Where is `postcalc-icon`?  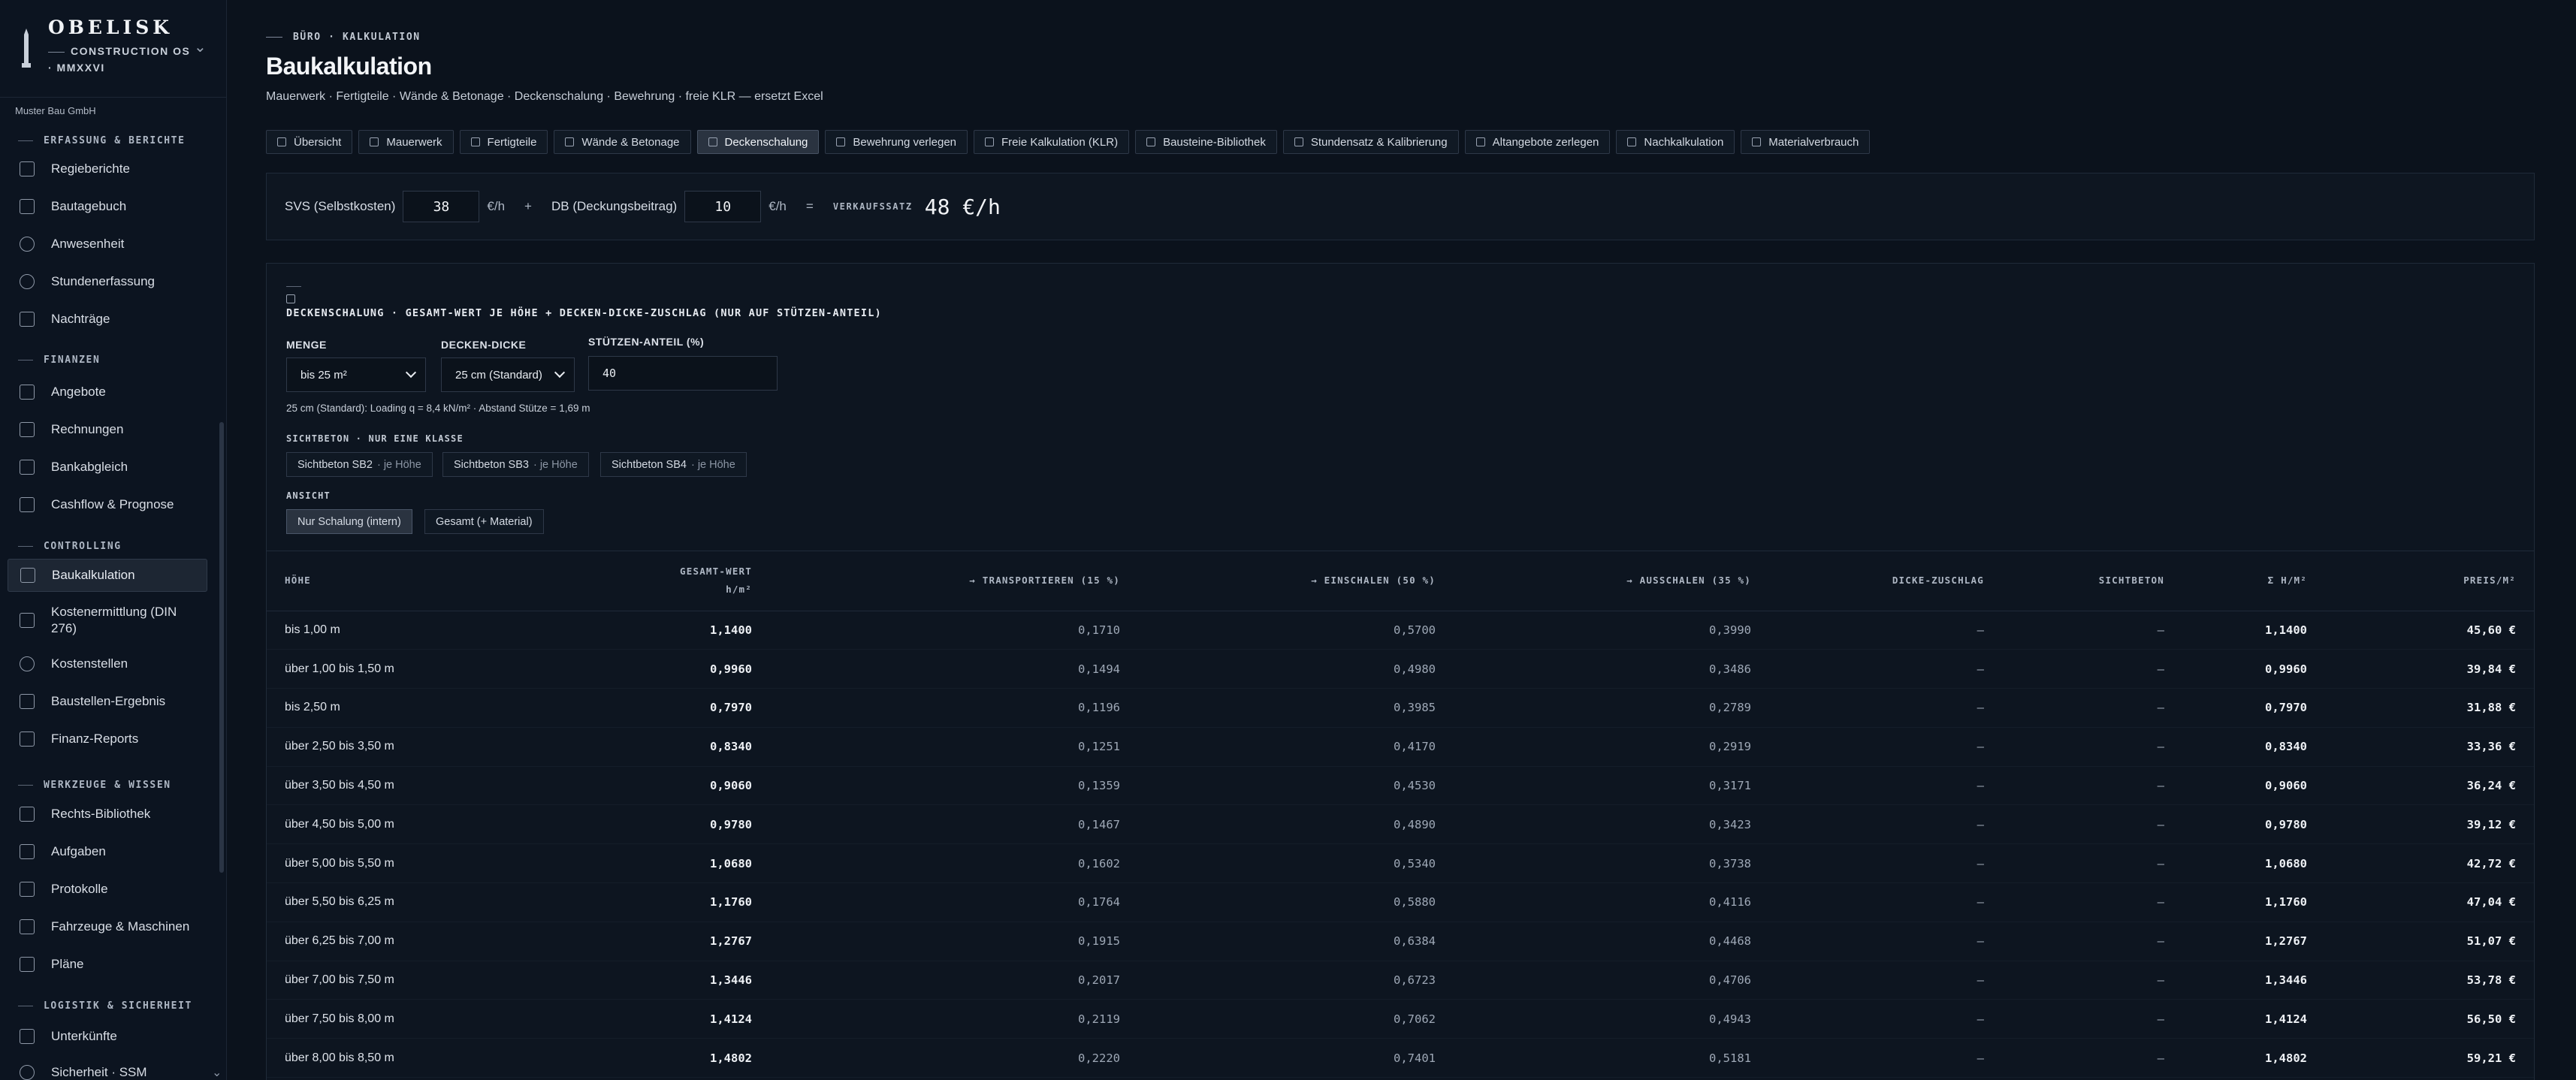
postcalc-icon is located at coordinates (1632, 141).